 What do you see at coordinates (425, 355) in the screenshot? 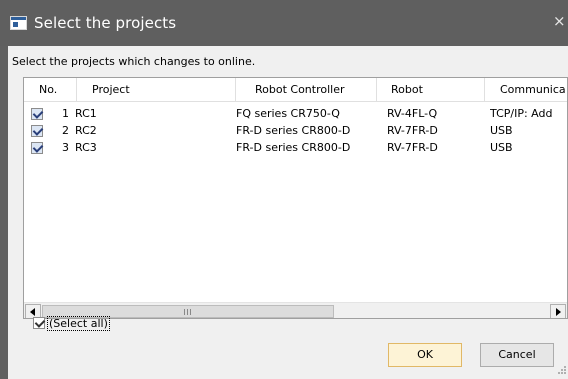
I see `ok-button: OK` at bounding box center [425, 355].